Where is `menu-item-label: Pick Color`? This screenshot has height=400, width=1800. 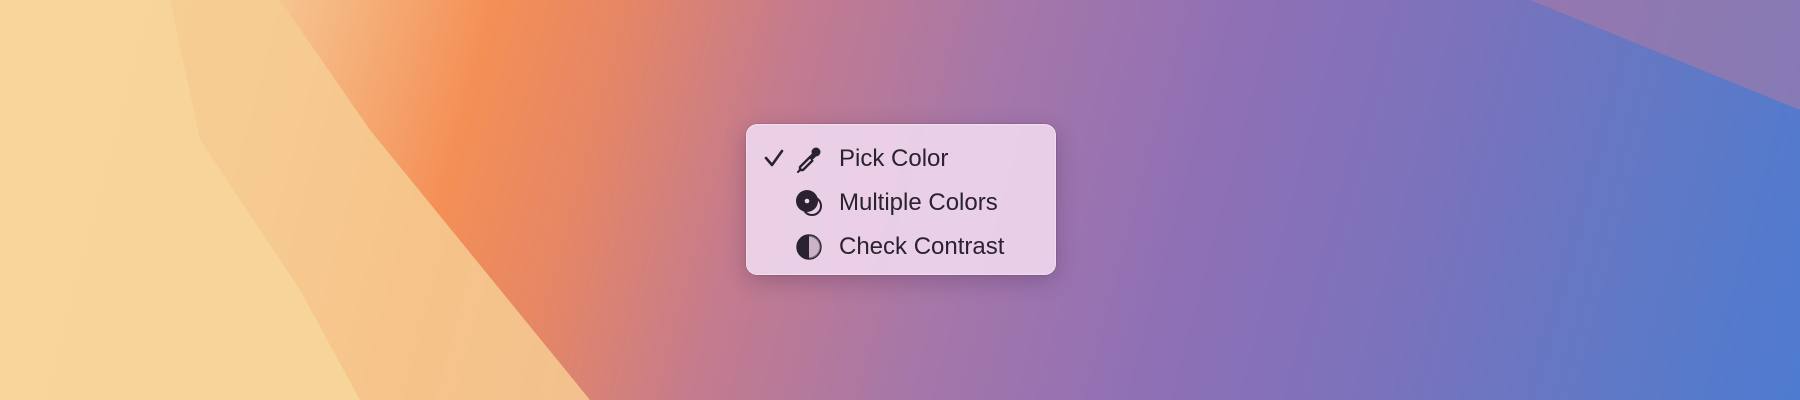
menu-item-label: Pick Color is located at coordinates (894, 158).